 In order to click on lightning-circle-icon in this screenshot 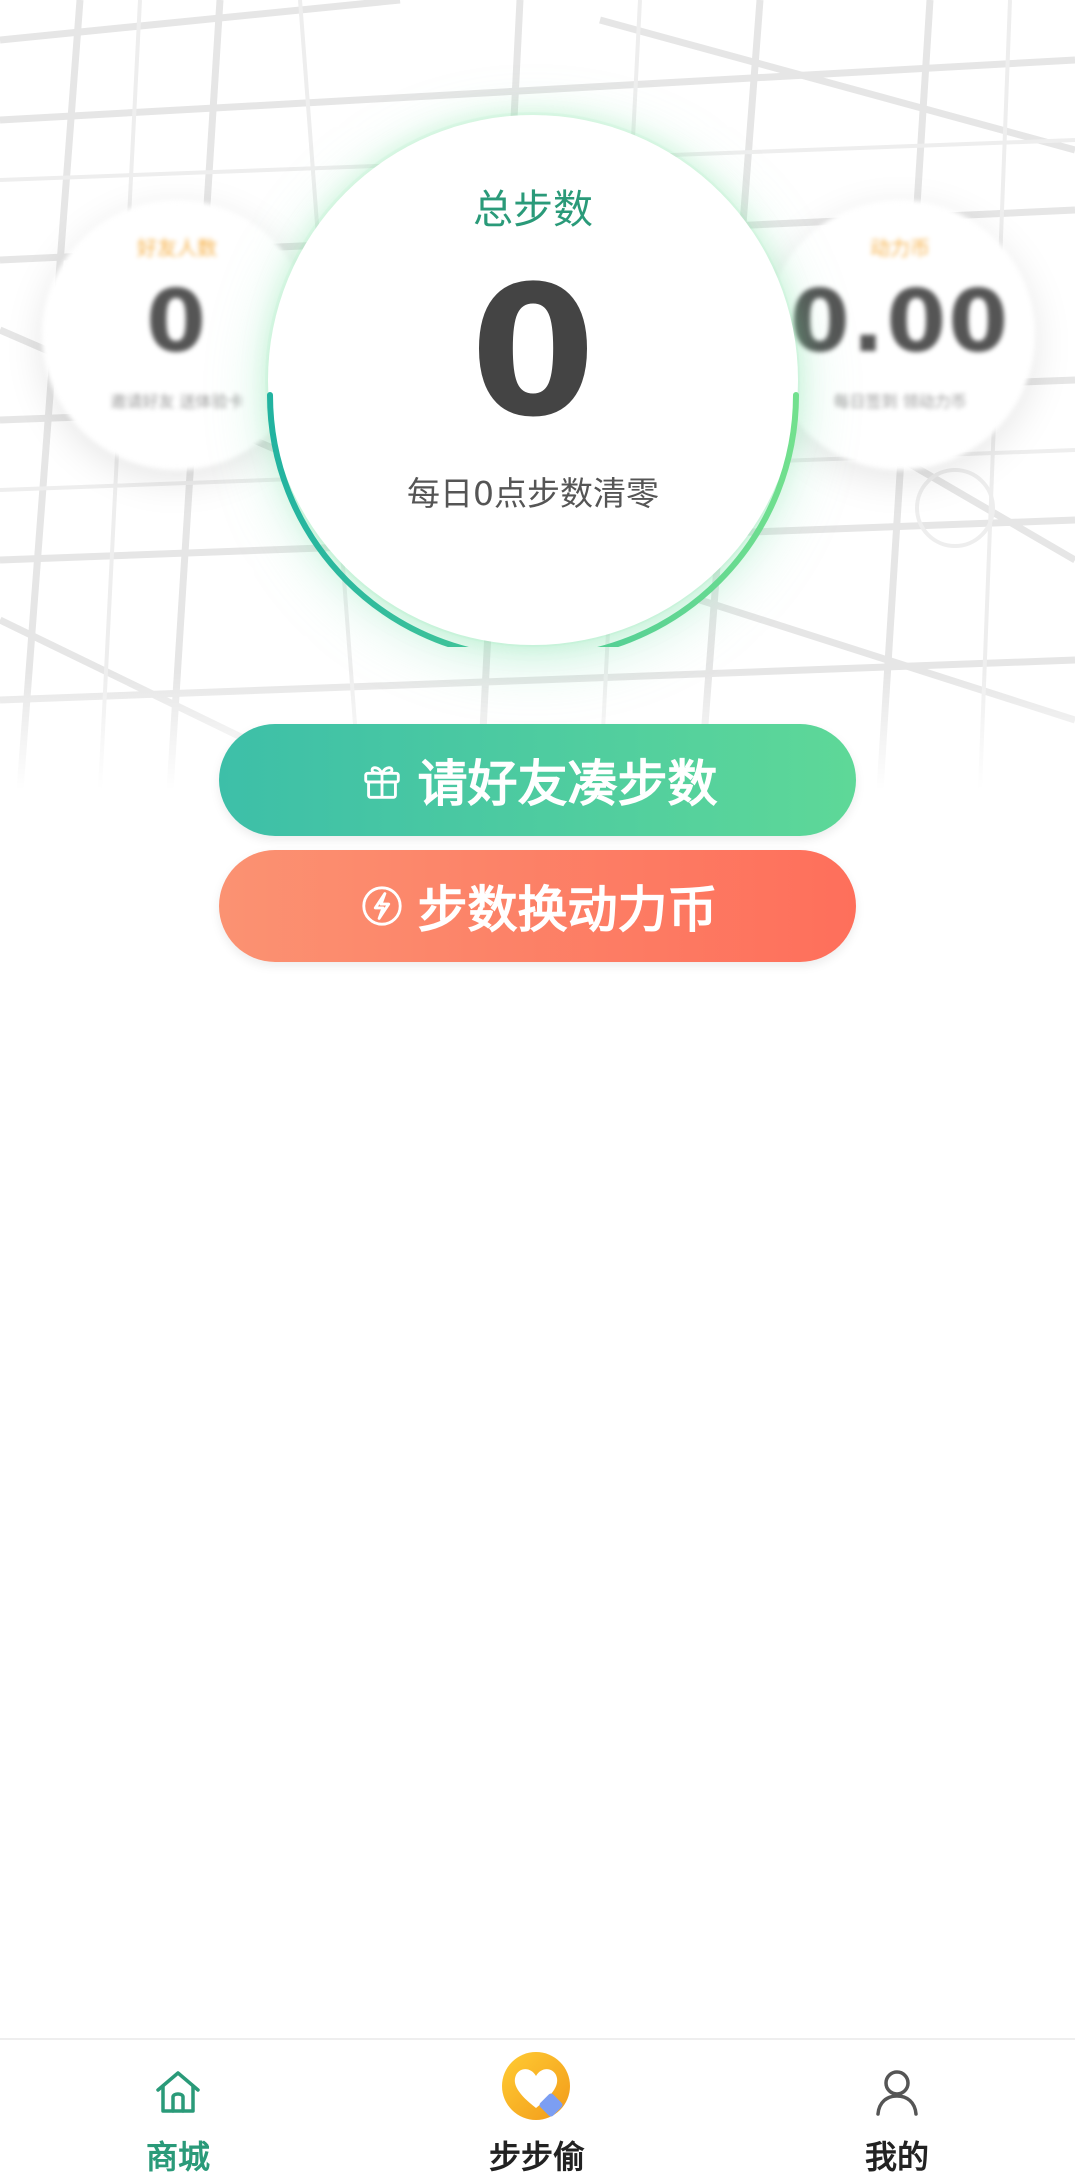, I will do `click(382, 906)`.